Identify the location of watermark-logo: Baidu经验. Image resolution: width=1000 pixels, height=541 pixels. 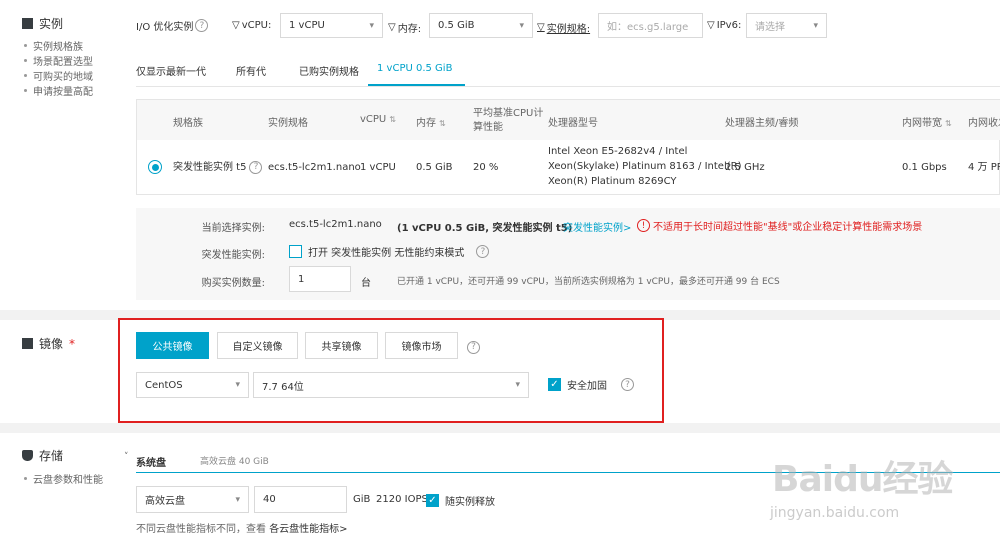
(862, 479).